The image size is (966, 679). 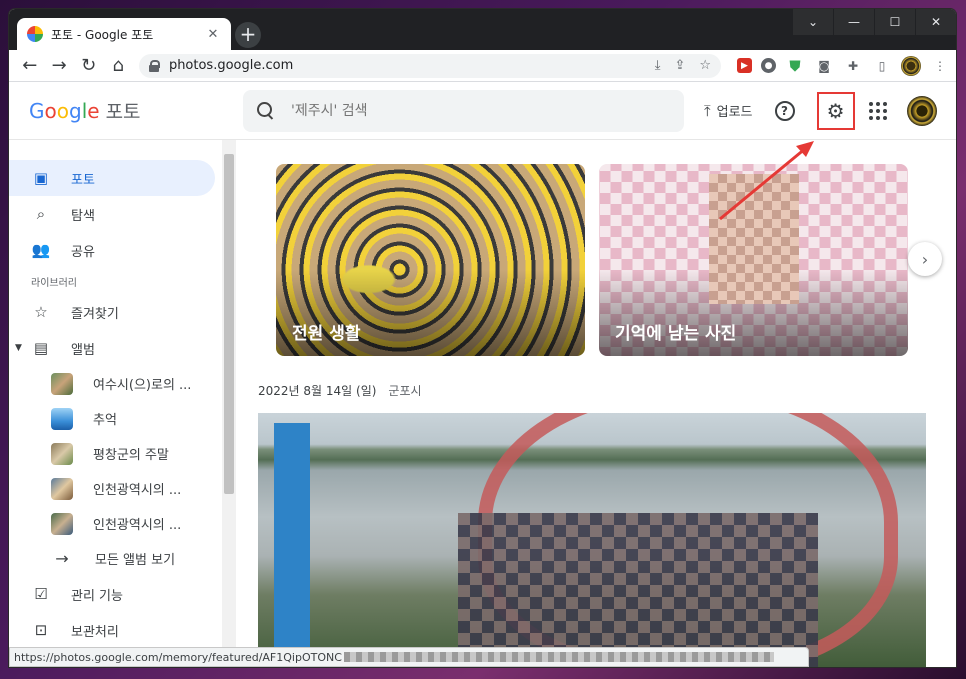 What do you see at coordinates (41, 594) in the screenshot?
I see `checklist-icon: ☑` at bounding box center [41, 594].